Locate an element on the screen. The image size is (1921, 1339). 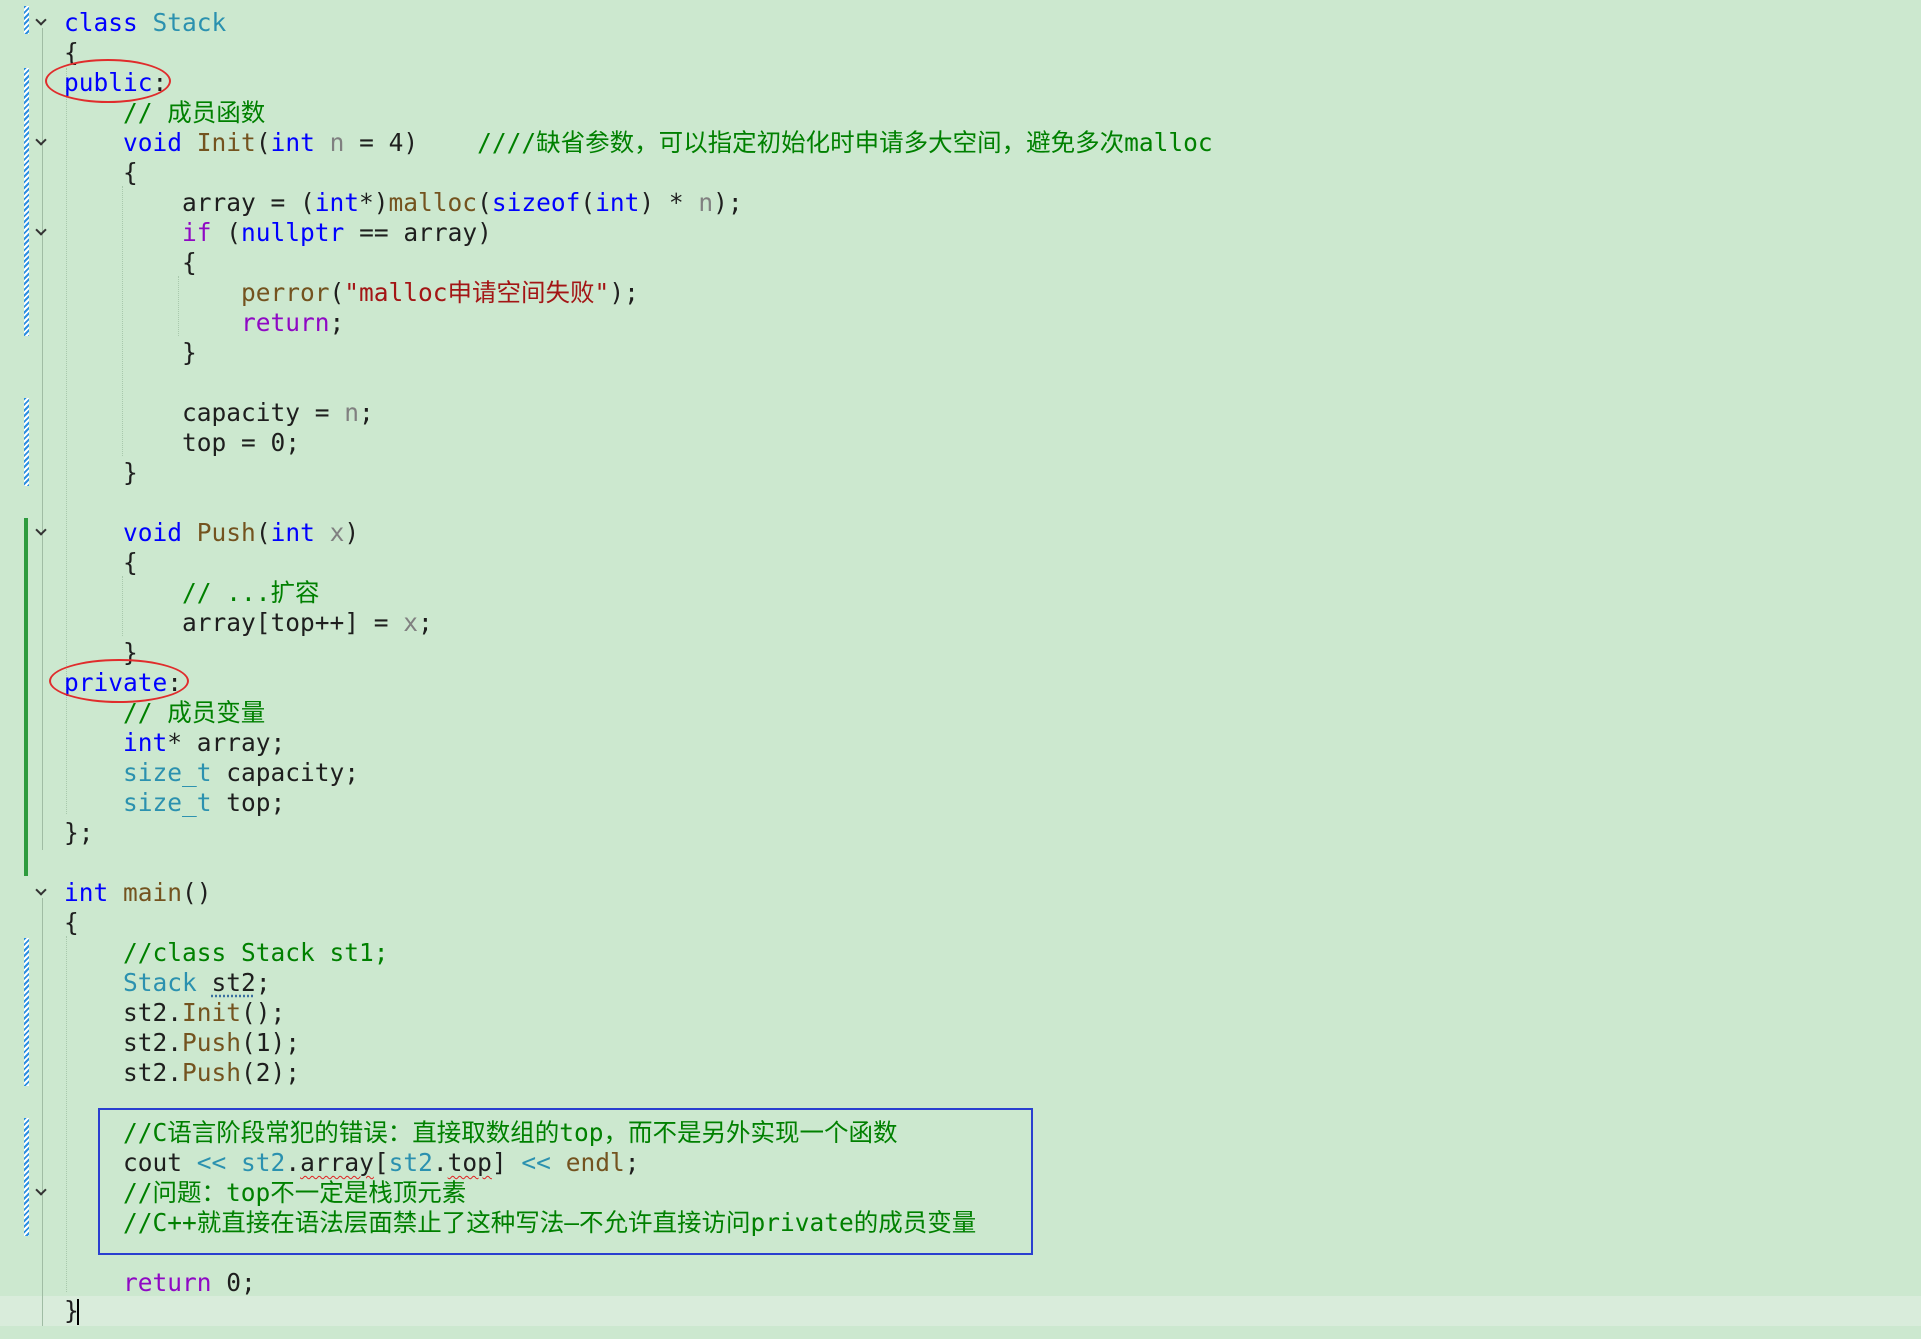
collapse-comment-icon is located at coordinates (41, 1191).